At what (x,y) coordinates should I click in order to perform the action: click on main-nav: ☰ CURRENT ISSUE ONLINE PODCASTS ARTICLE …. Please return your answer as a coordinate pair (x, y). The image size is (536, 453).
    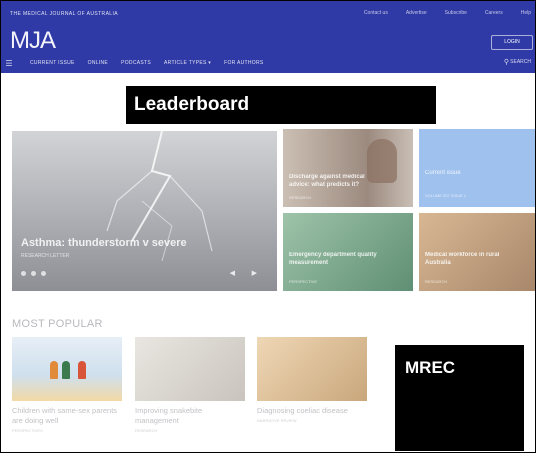
    Looking at the image, I should click on (268, 63).